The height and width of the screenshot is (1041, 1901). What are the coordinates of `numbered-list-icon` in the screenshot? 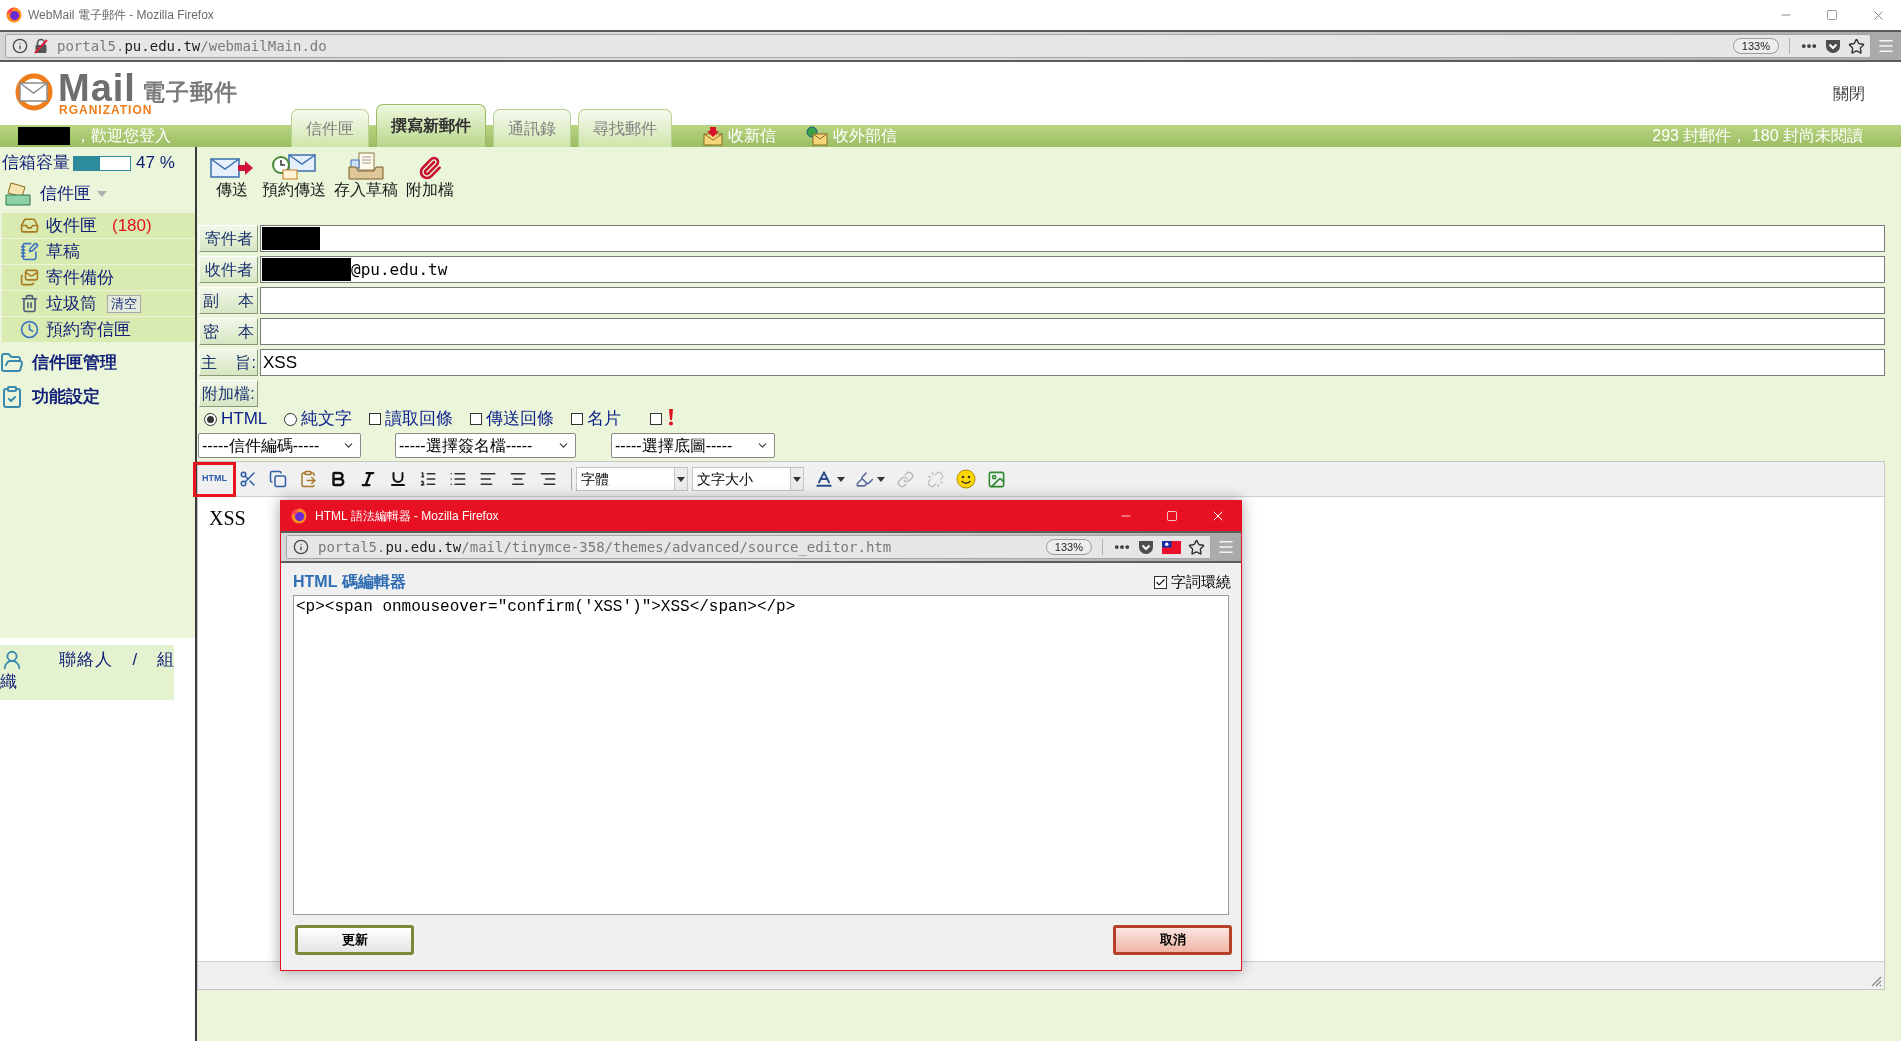 It's located at (428, 479).